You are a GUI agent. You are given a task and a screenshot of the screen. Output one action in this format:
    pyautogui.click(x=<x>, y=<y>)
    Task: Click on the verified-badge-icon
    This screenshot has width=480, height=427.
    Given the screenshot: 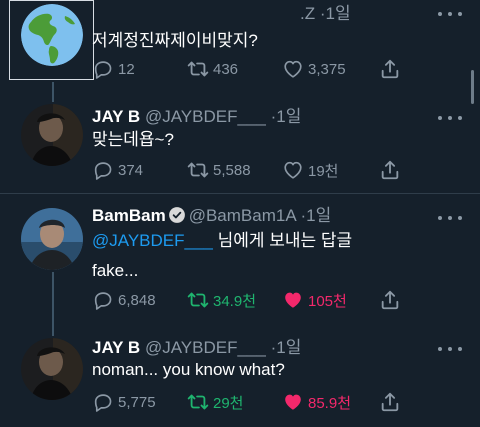 What is the action you would take?
    pyautogui.click(x=176, y=215)
    